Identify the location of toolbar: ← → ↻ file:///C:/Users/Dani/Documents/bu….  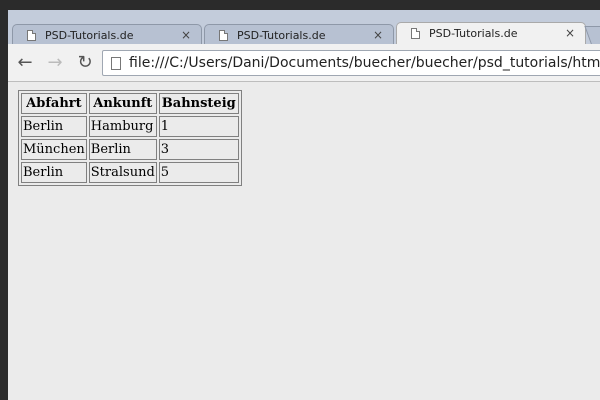
(304, 63).